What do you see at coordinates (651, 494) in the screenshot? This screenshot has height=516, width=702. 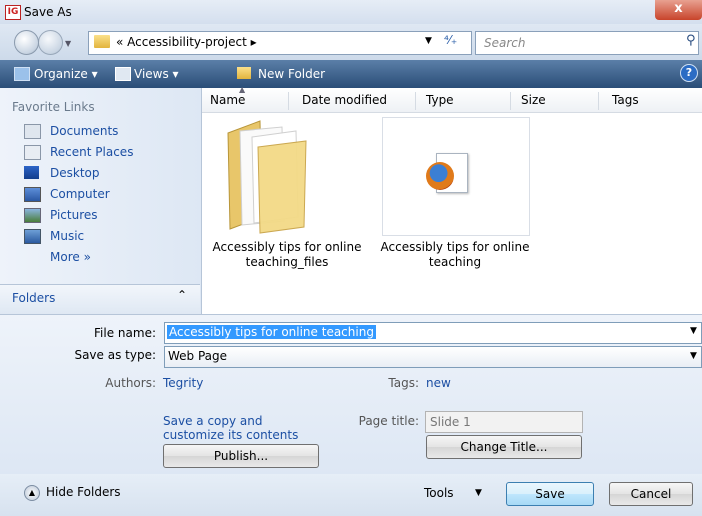 I see `cancel-button: Cancel` at bounding box center [651, 494].